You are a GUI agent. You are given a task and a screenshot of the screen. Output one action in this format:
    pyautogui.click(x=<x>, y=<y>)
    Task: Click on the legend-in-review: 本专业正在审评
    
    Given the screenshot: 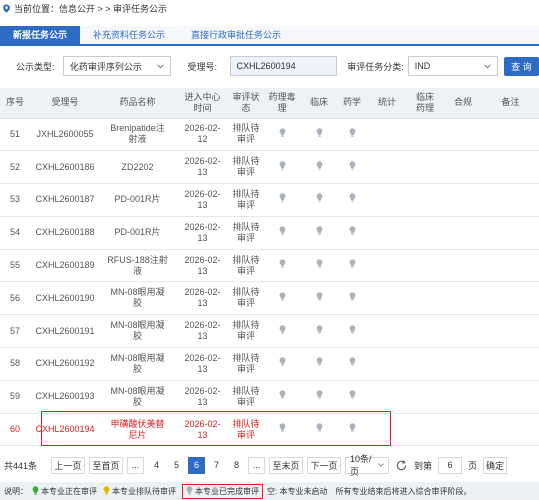 What is the action you would take?
    pyautogui.click(x=64, y=491)
    